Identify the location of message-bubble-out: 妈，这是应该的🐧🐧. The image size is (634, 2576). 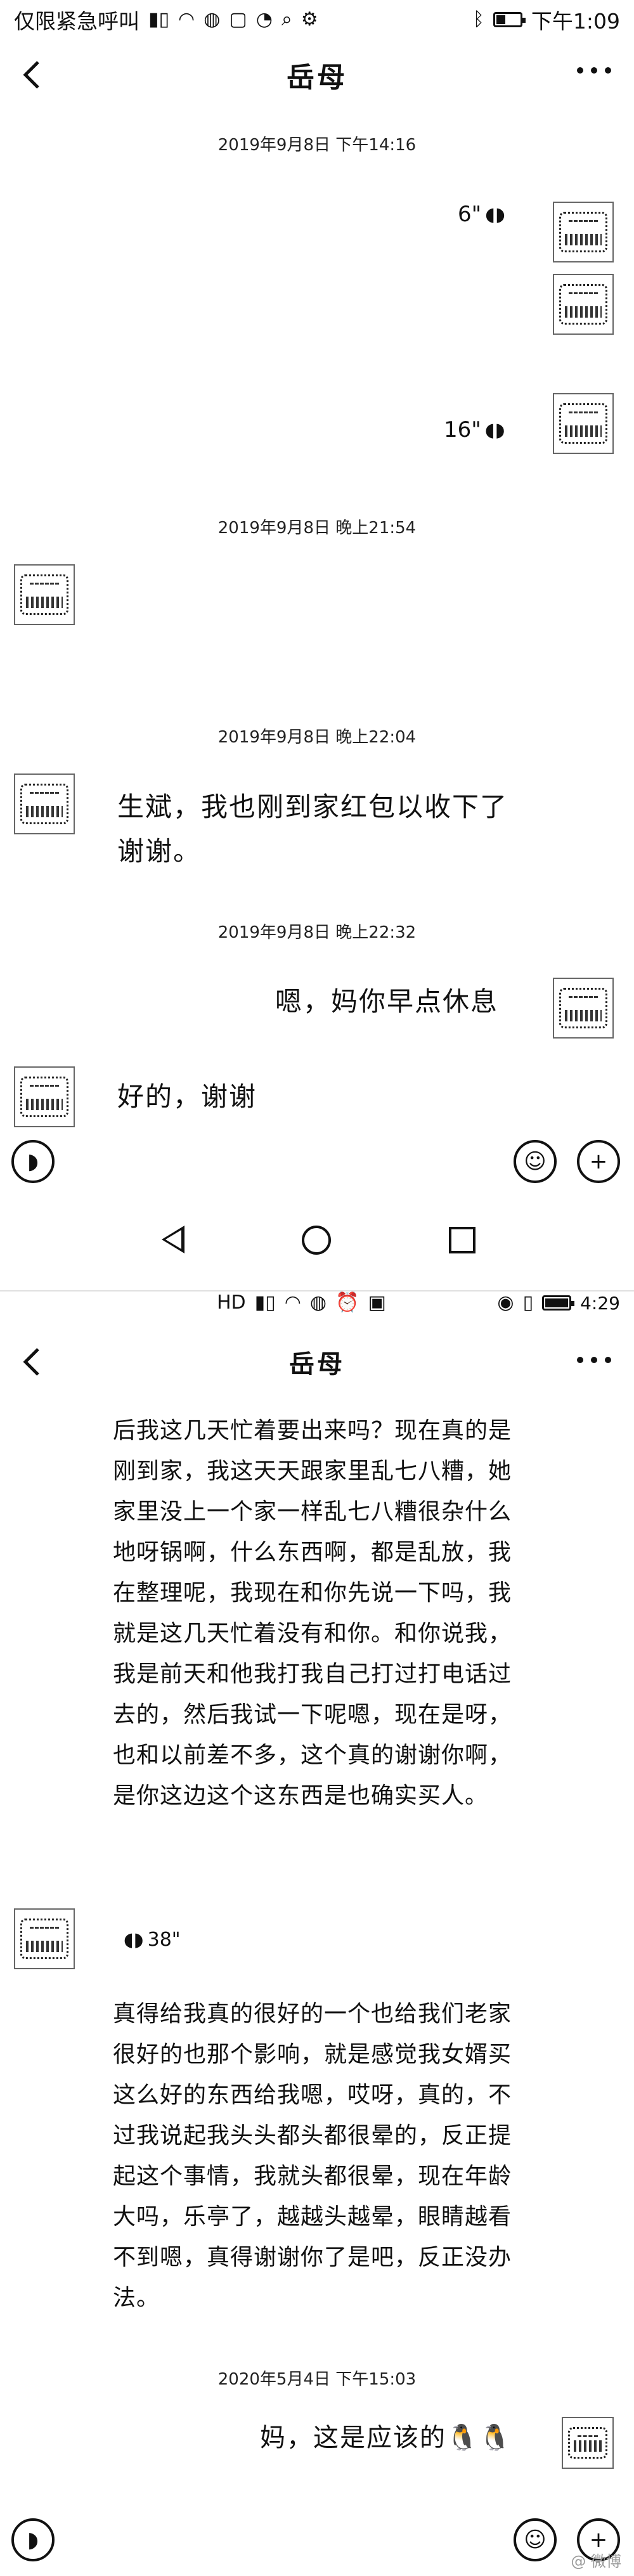
(399, 2438).